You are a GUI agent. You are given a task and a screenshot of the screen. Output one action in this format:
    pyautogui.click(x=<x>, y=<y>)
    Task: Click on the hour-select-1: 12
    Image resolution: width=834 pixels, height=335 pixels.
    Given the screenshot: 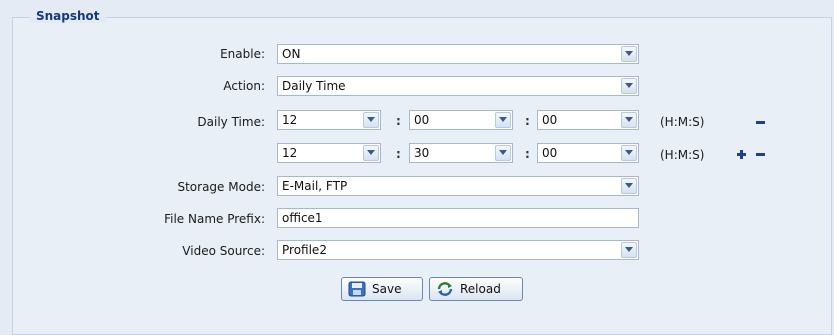 What is the action you would take?
    pyautogui.click(x=329, y=120)
    